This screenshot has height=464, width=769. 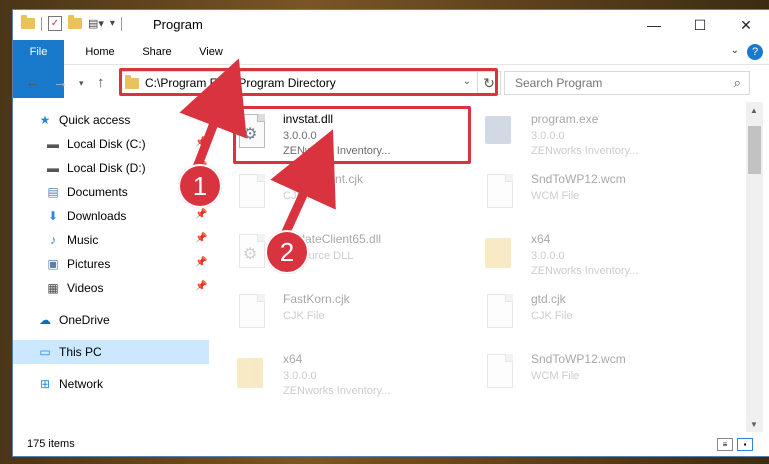 What do you see at coordinates (213, 116) in the screenshot?
I see `arrow-to-address-bar` at bounding box center [213, 116].